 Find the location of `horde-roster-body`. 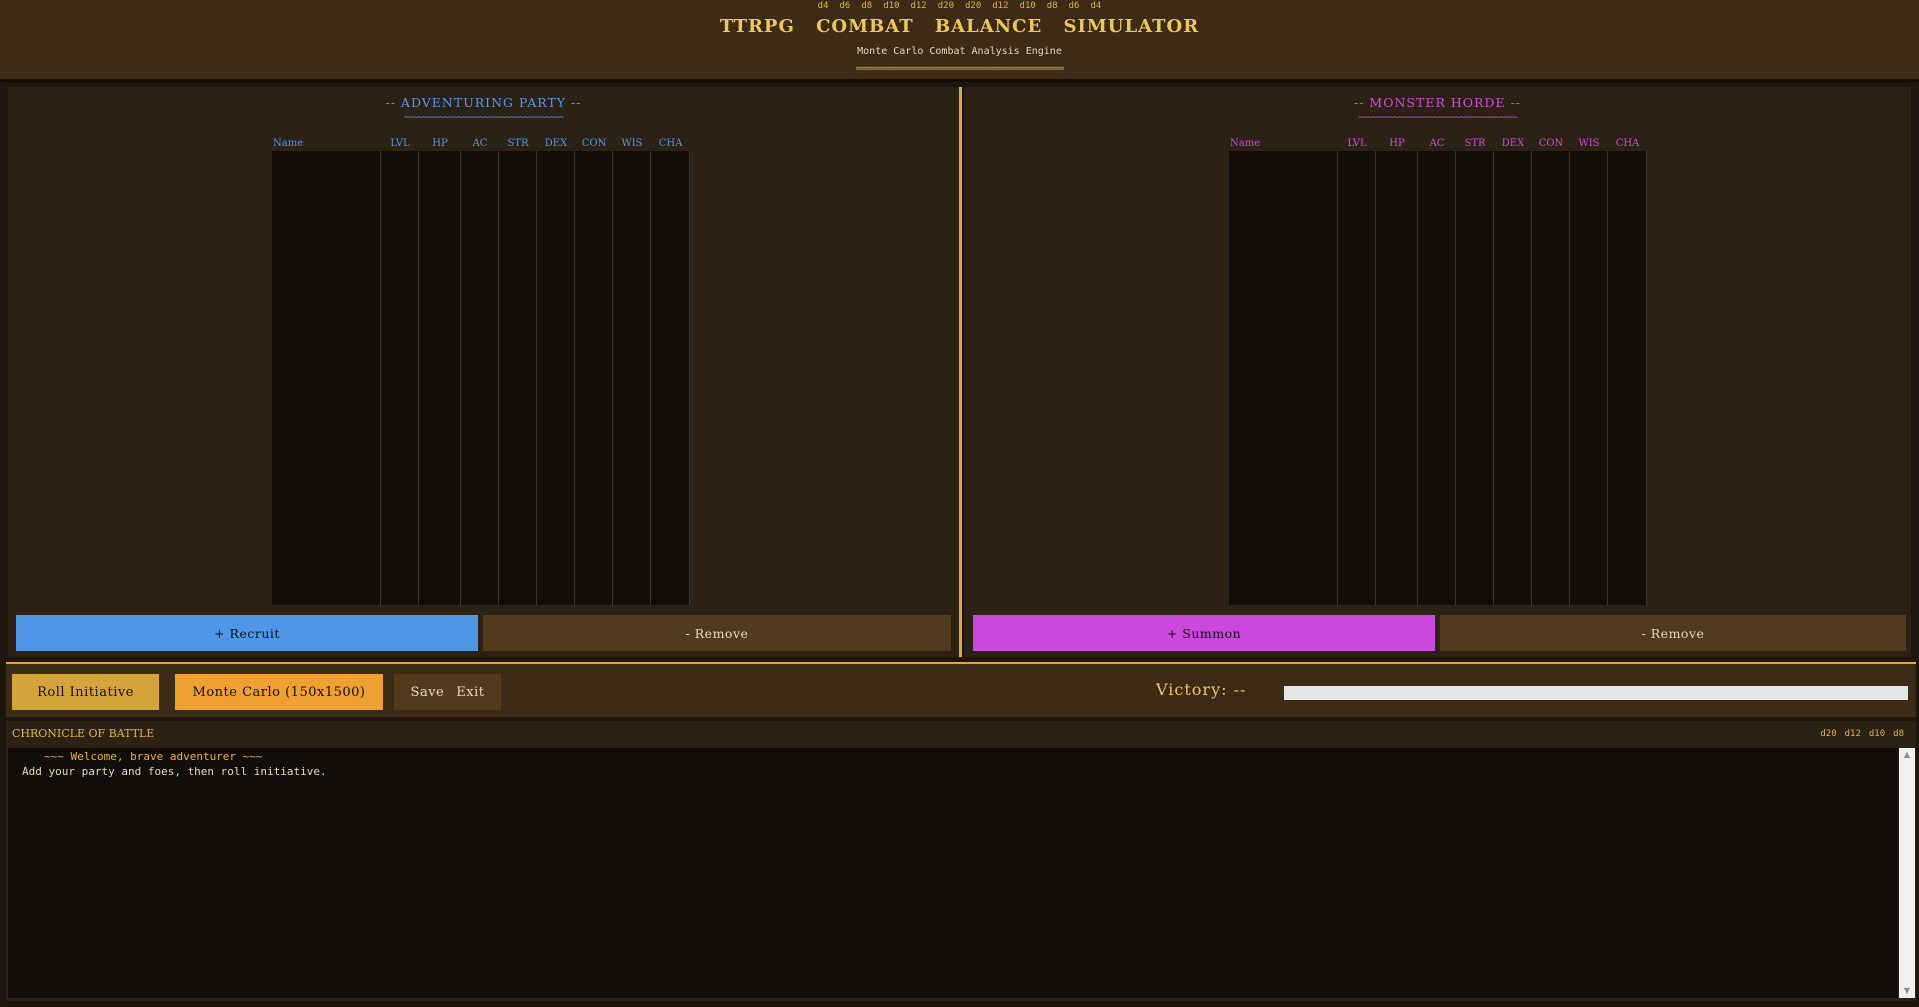

horde-roster-body is located at coordinates (1438, 378).